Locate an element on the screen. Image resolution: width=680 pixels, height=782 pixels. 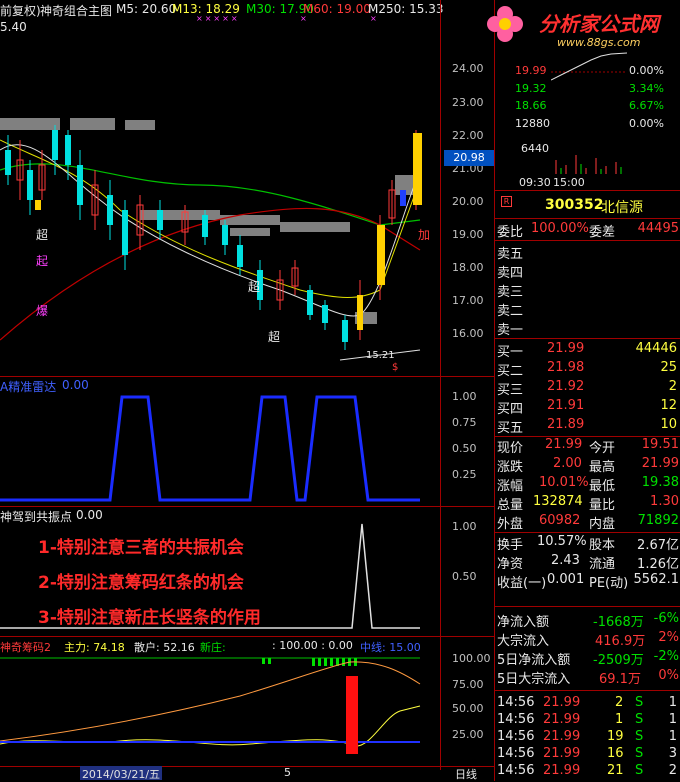
qi-mark: 起 is located at coordinates (42, 261).